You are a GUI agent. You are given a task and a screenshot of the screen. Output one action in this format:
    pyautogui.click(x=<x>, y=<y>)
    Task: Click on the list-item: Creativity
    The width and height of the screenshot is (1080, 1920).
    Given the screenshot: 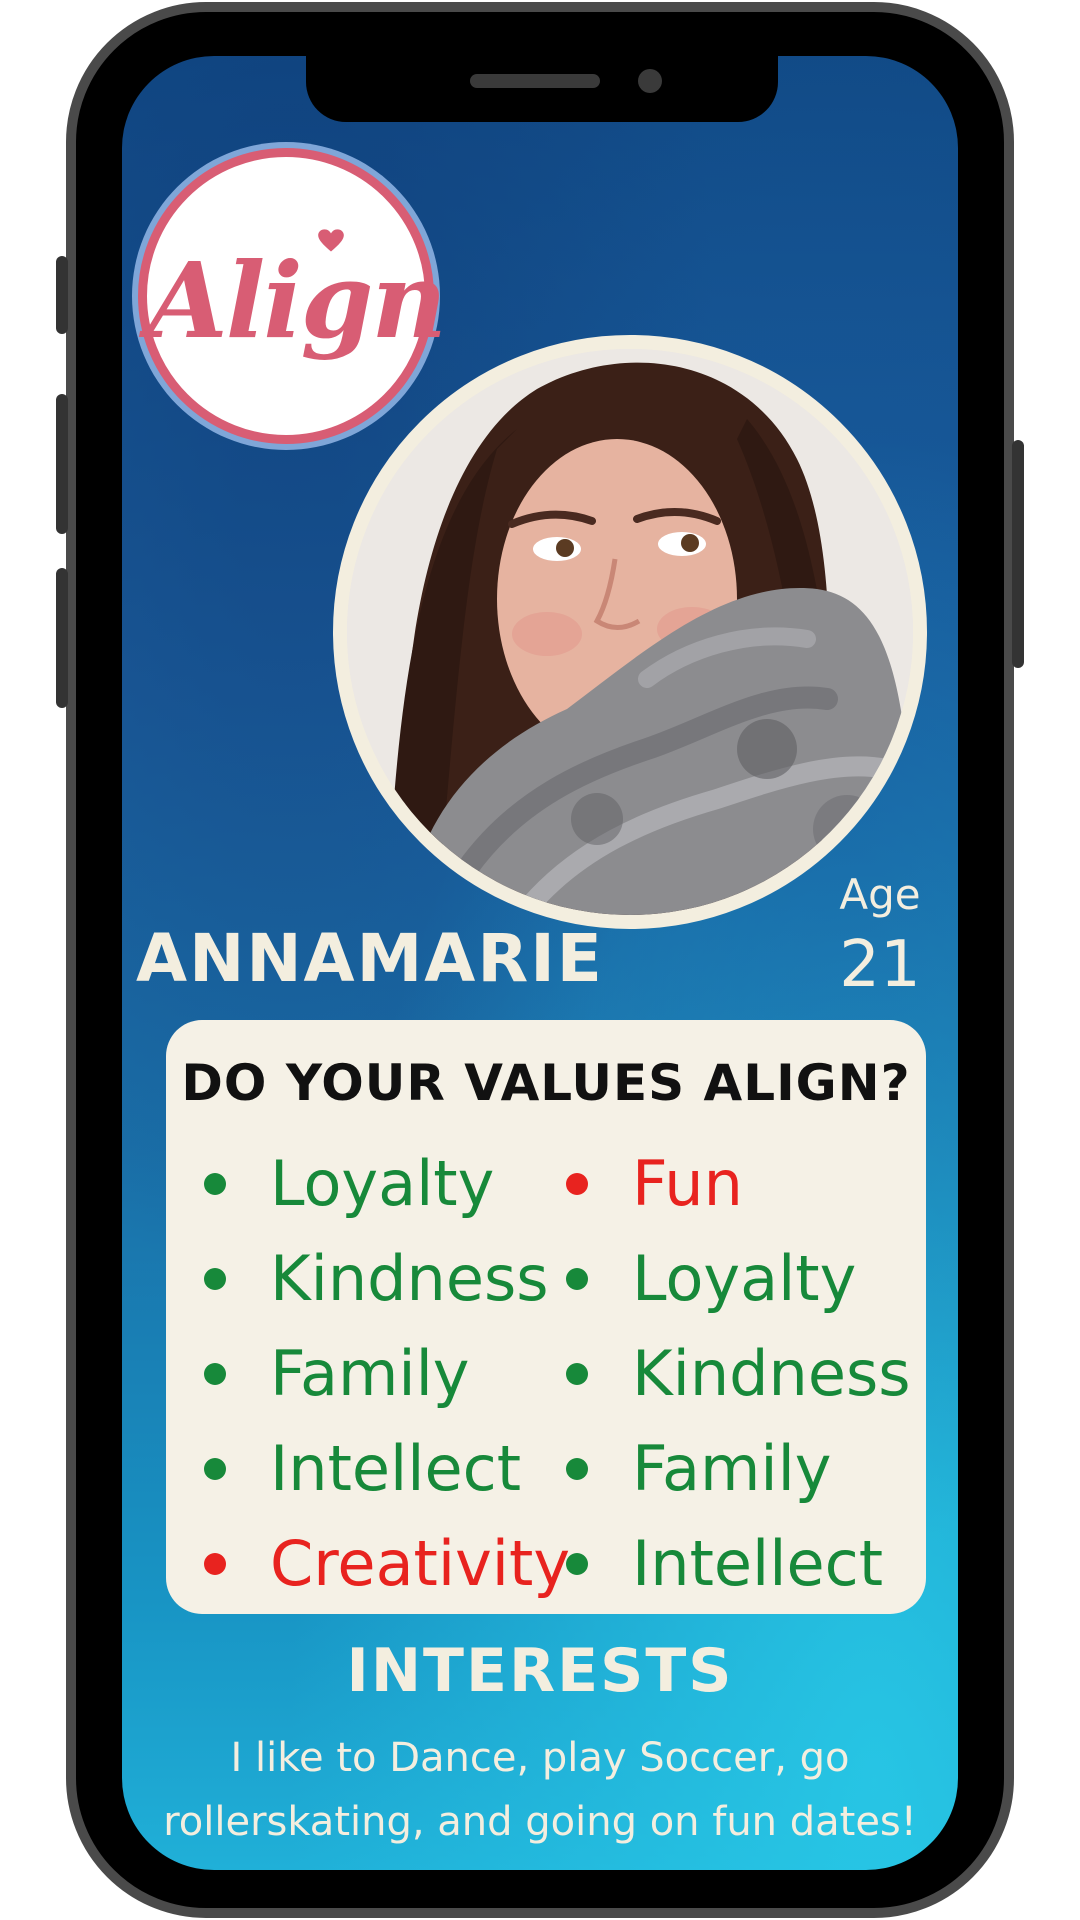 What is the action you would take?
    pyautogui.click(x=387, y=1563)
    